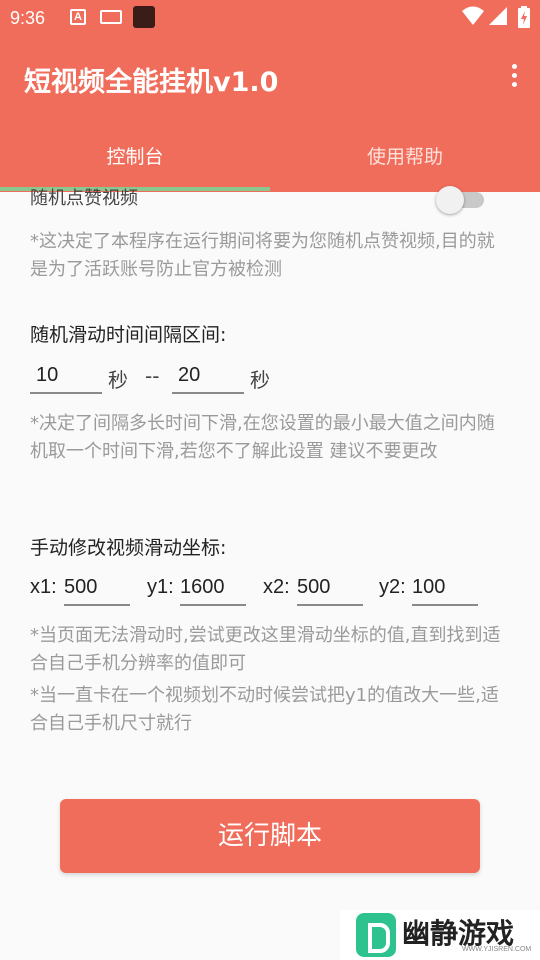 The height and width of the screenshot is (960, 540). What do you see at coordinates (260, 380) in the screenshot?
I see `interval-max-unit: 秒` at bounding box center [260, 380].